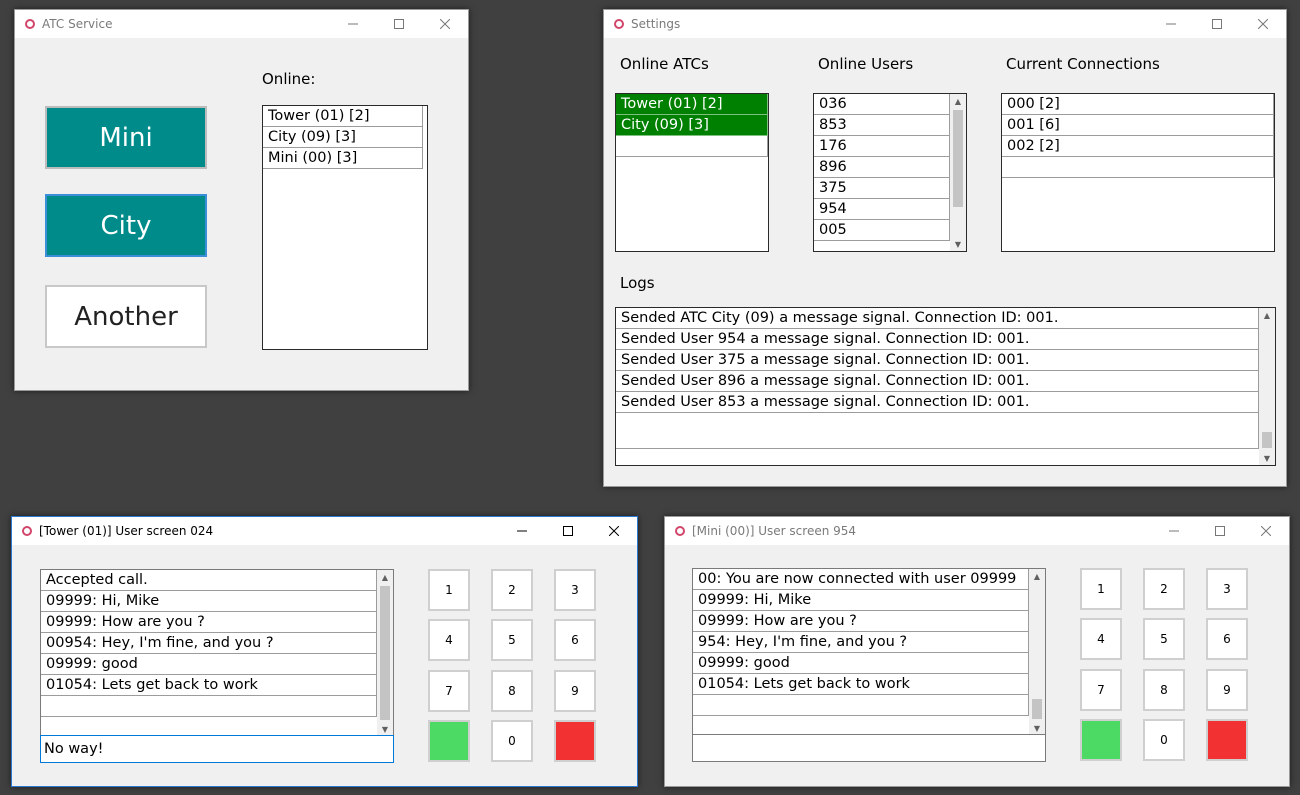 The height and width of the screenshot is (795, 1300). Describe the element at coordinates (882, 146) in the screenshot. I see `list-item: 176` at that location.